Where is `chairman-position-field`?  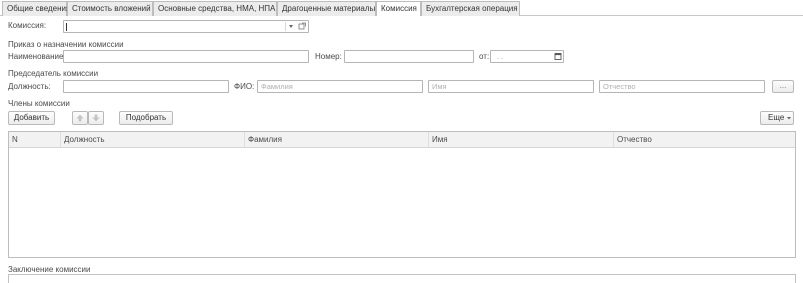
chairman-position-field is located at coordinates (146, 86).